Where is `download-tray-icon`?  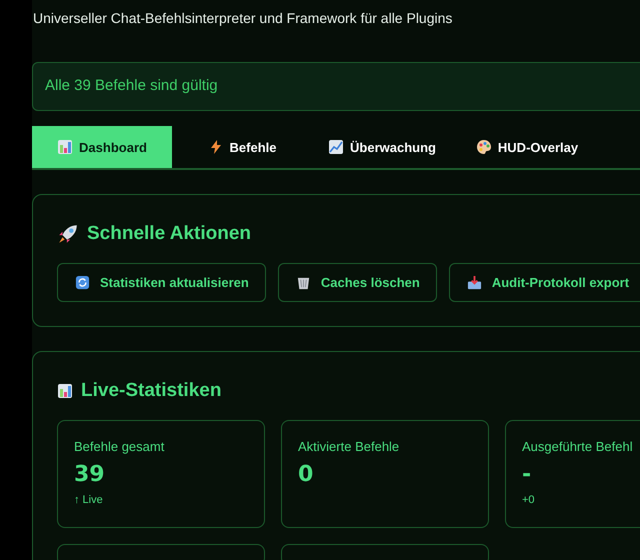 download-tray-icon is located at coordinates (474, 282).